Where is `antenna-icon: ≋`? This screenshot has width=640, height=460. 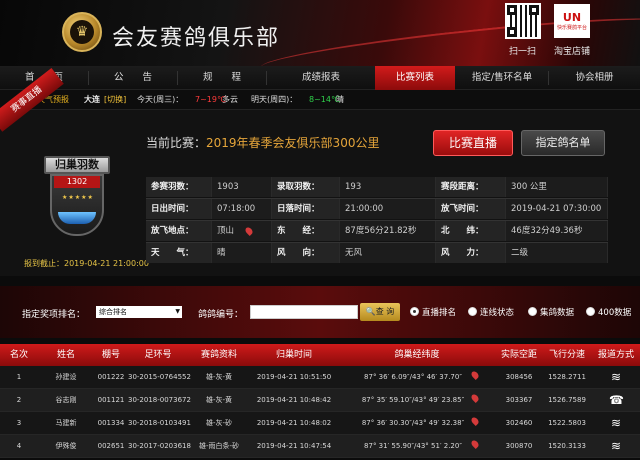
antenna-icon: ≋ is located at coordinates (616, 446).